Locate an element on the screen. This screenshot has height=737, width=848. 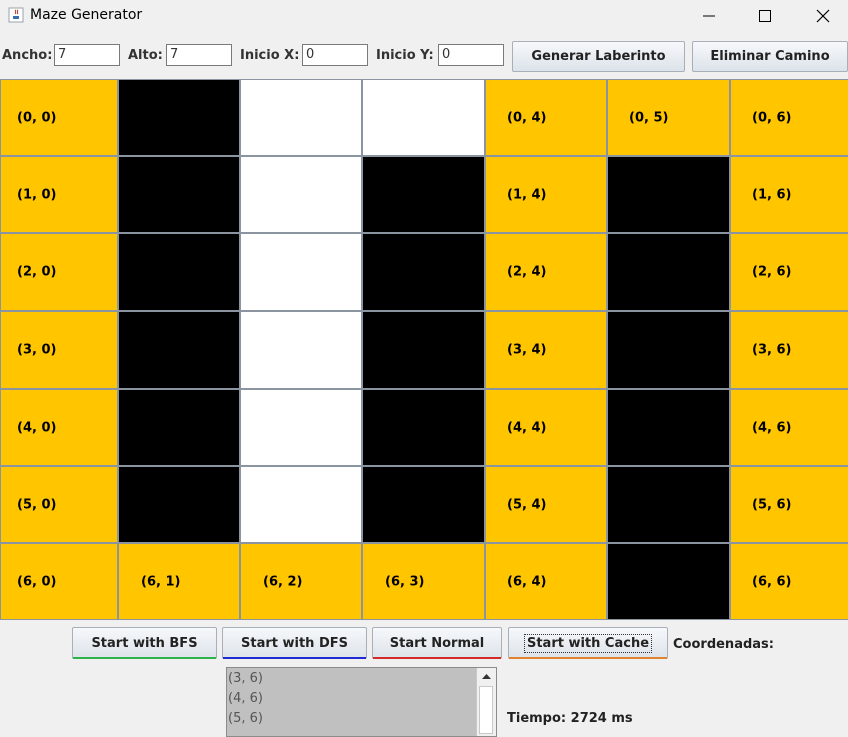
start-dfs-label: Start with DFS is located at coordinates (294, 643).